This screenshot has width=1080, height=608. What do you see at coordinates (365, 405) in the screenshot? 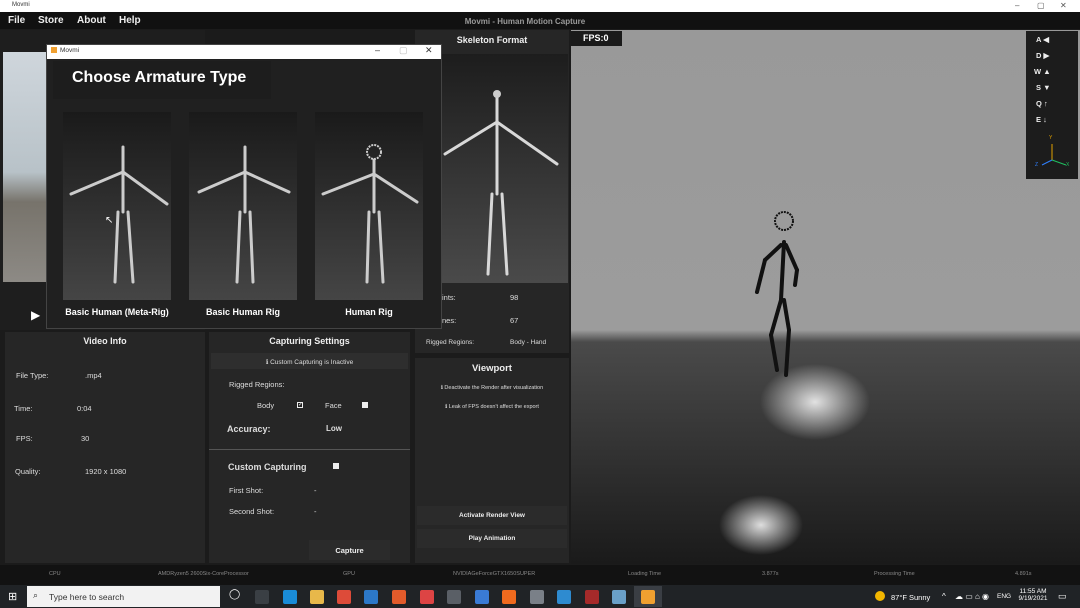
I see `face-checkbox` at bounding box center [365, 405].